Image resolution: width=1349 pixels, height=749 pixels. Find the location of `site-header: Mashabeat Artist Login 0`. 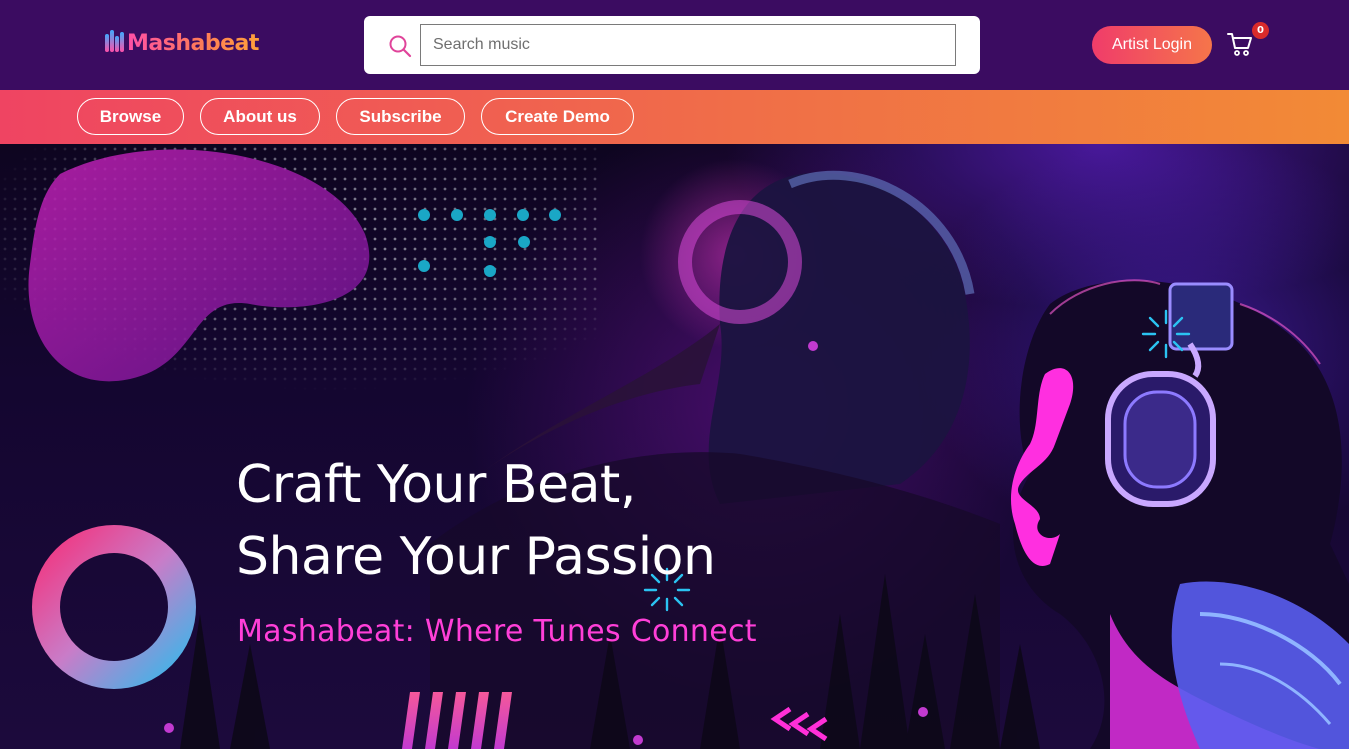

site-header: Mashabeat Artist Login 0 is located at coordinates (674, 45).